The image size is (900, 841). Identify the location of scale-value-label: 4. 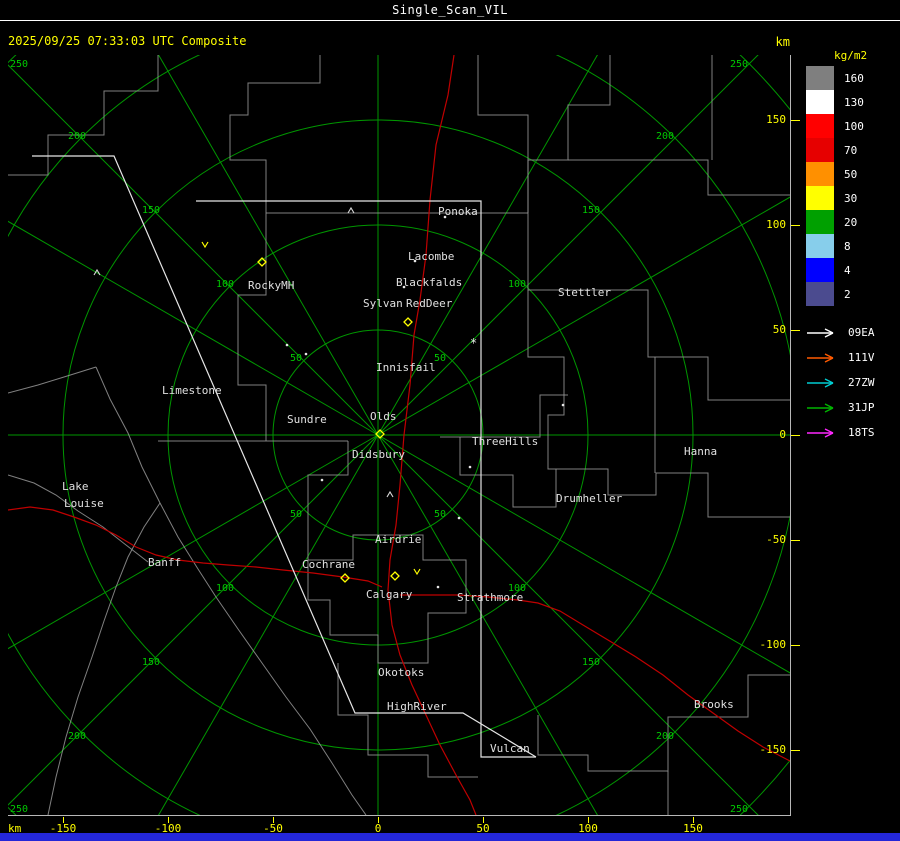
(847, 270).